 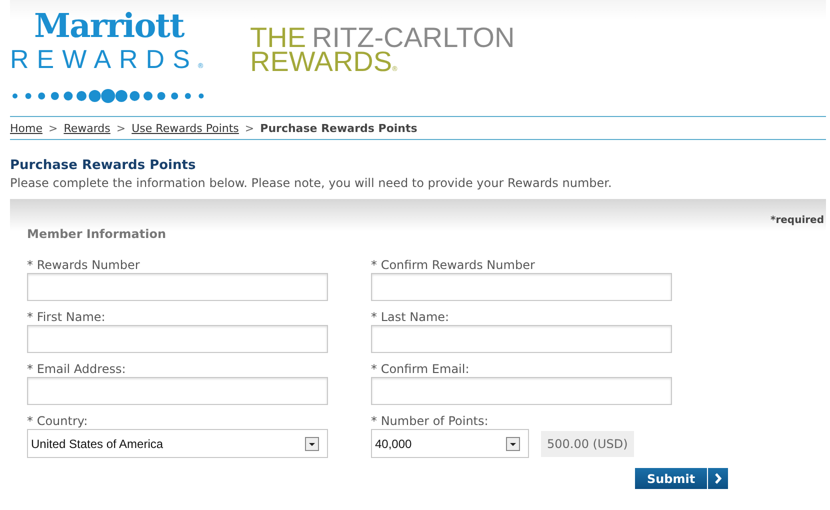 What do you see at coordinates (177, 443) in the screenshot?
I see `dropdown: United States of America` at bounding box center [177, 443].